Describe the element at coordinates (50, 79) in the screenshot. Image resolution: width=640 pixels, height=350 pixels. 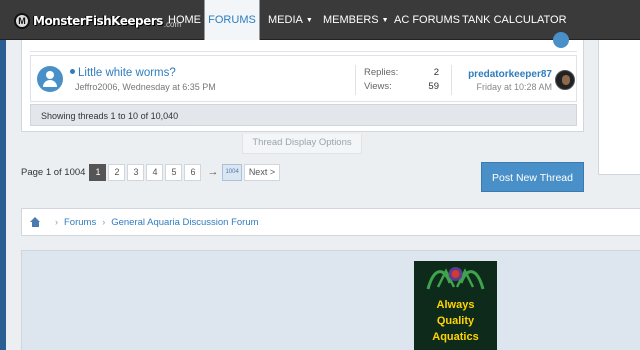
I see `user-avatar-icon` at that location.